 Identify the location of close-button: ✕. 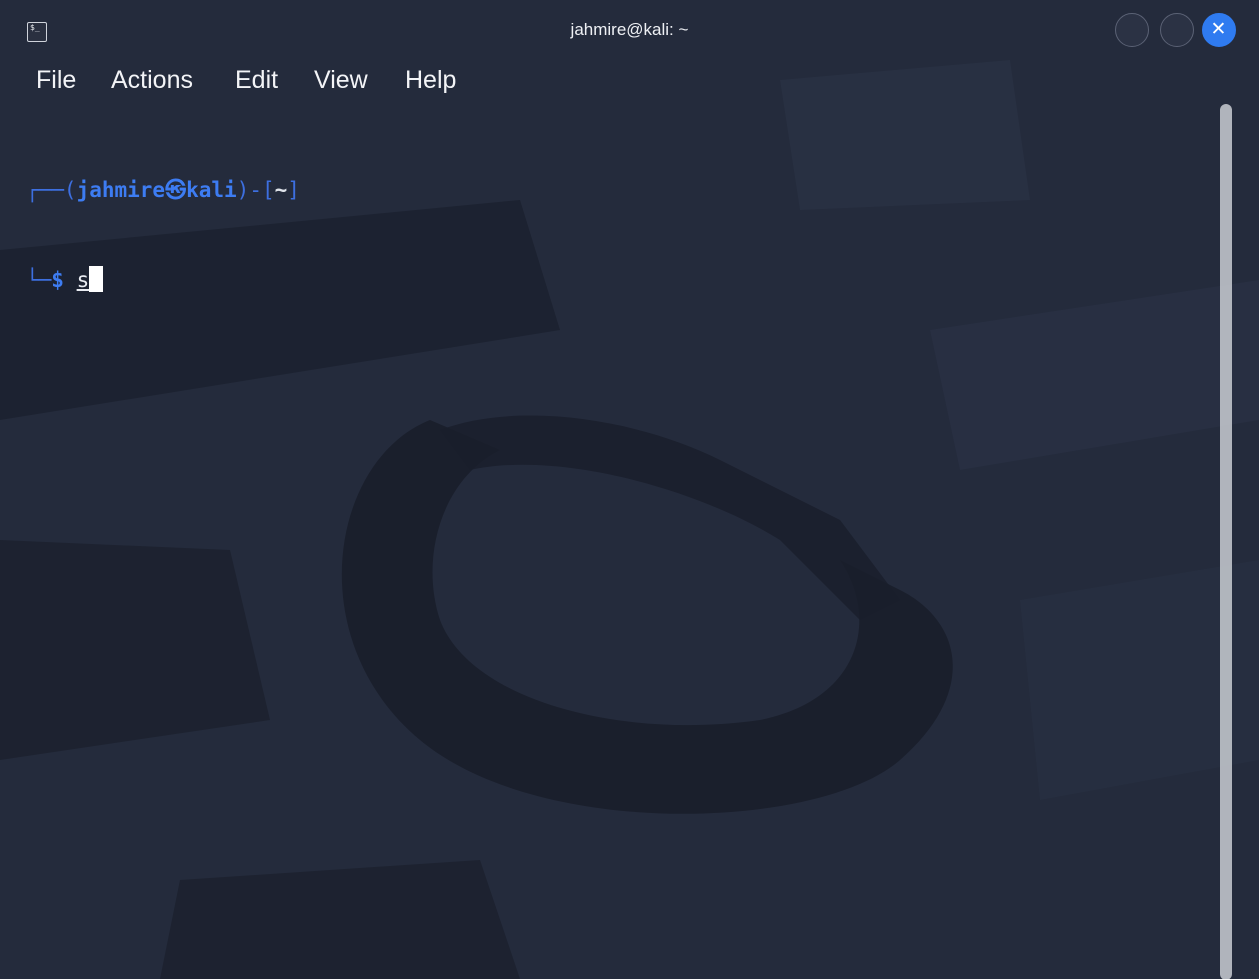
(1219, 30).